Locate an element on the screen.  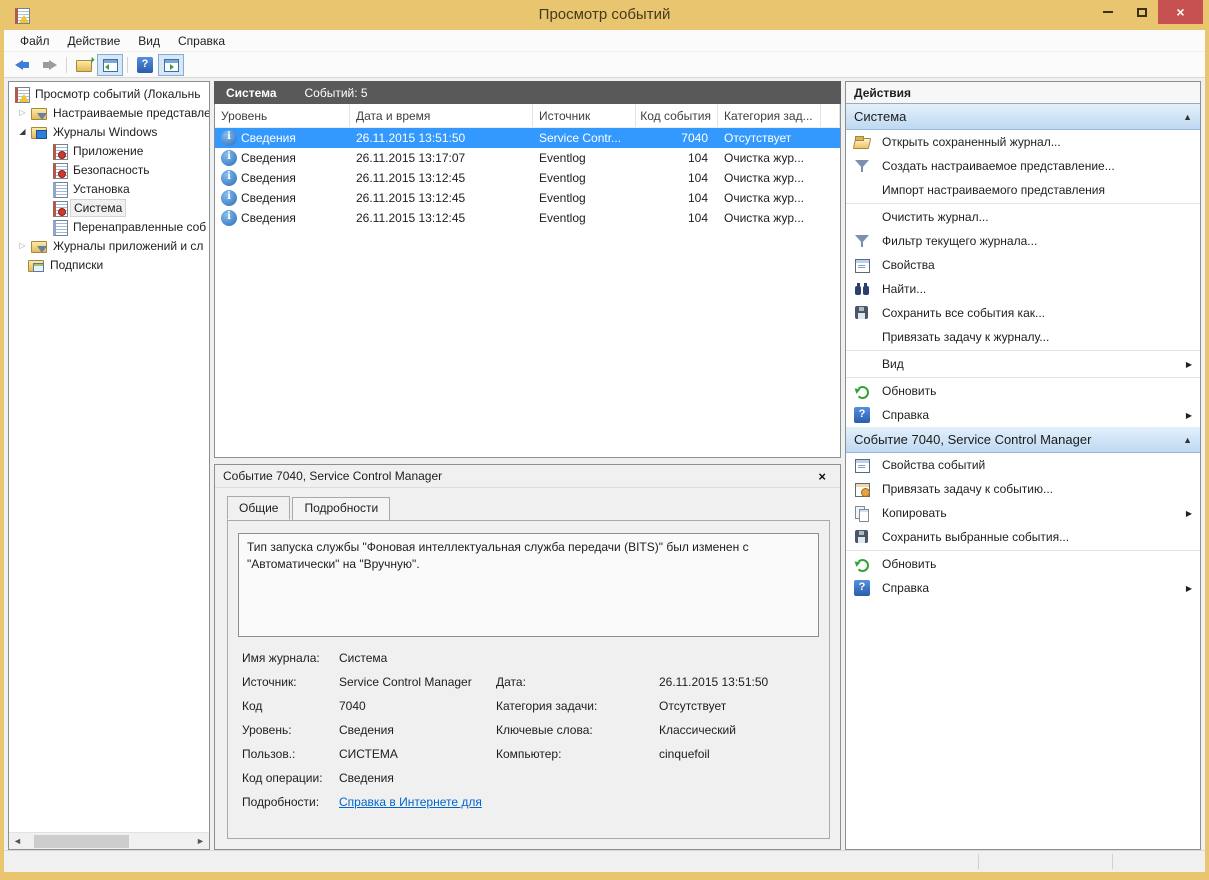
tab-details: Подробности is located at coordinates (341, 509).